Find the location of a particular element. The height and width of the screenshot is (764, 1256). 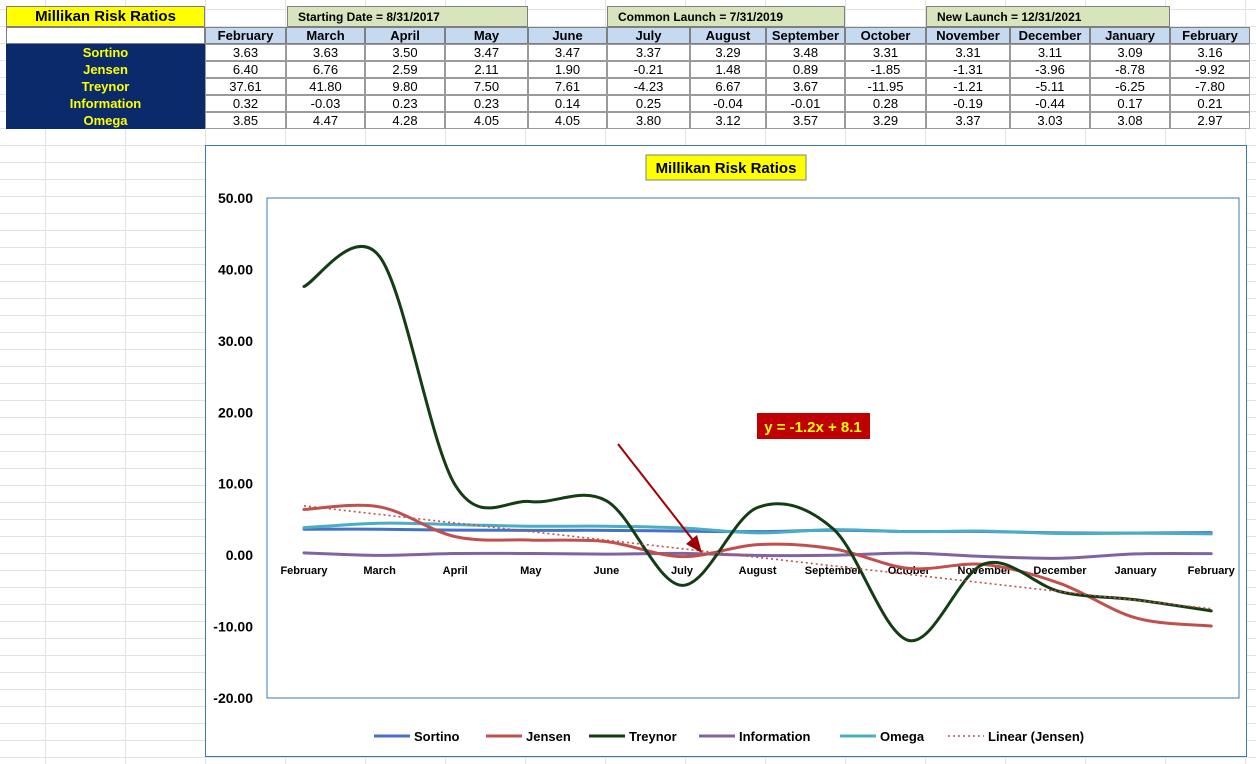

table-cell: 6.40 is located at coordinates (245, 69).